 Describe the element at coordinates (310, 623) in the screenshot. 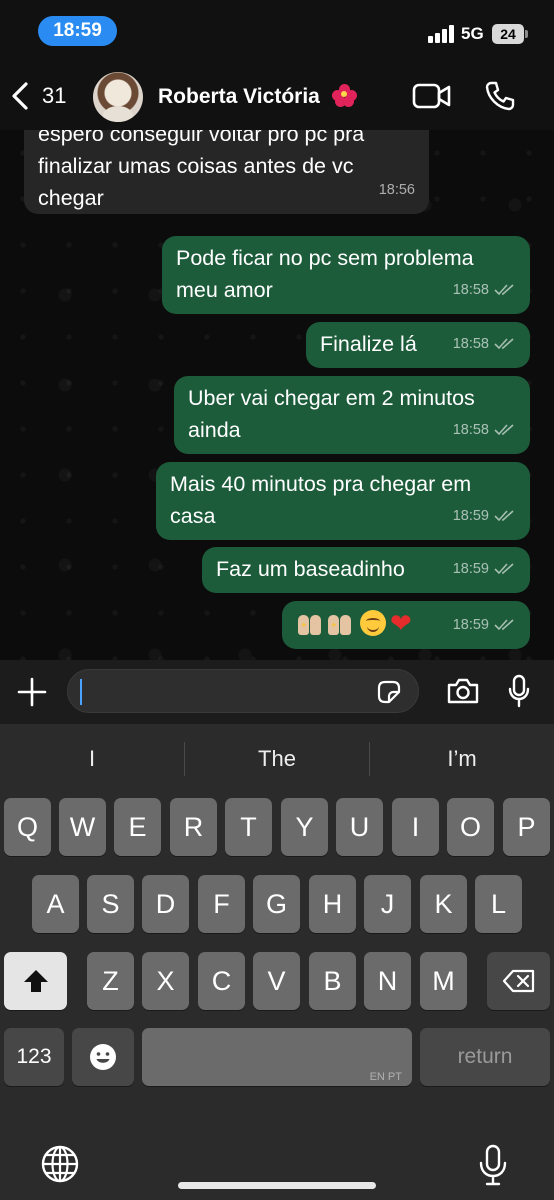

I see `raising-hands-icon: ✦` at that location.